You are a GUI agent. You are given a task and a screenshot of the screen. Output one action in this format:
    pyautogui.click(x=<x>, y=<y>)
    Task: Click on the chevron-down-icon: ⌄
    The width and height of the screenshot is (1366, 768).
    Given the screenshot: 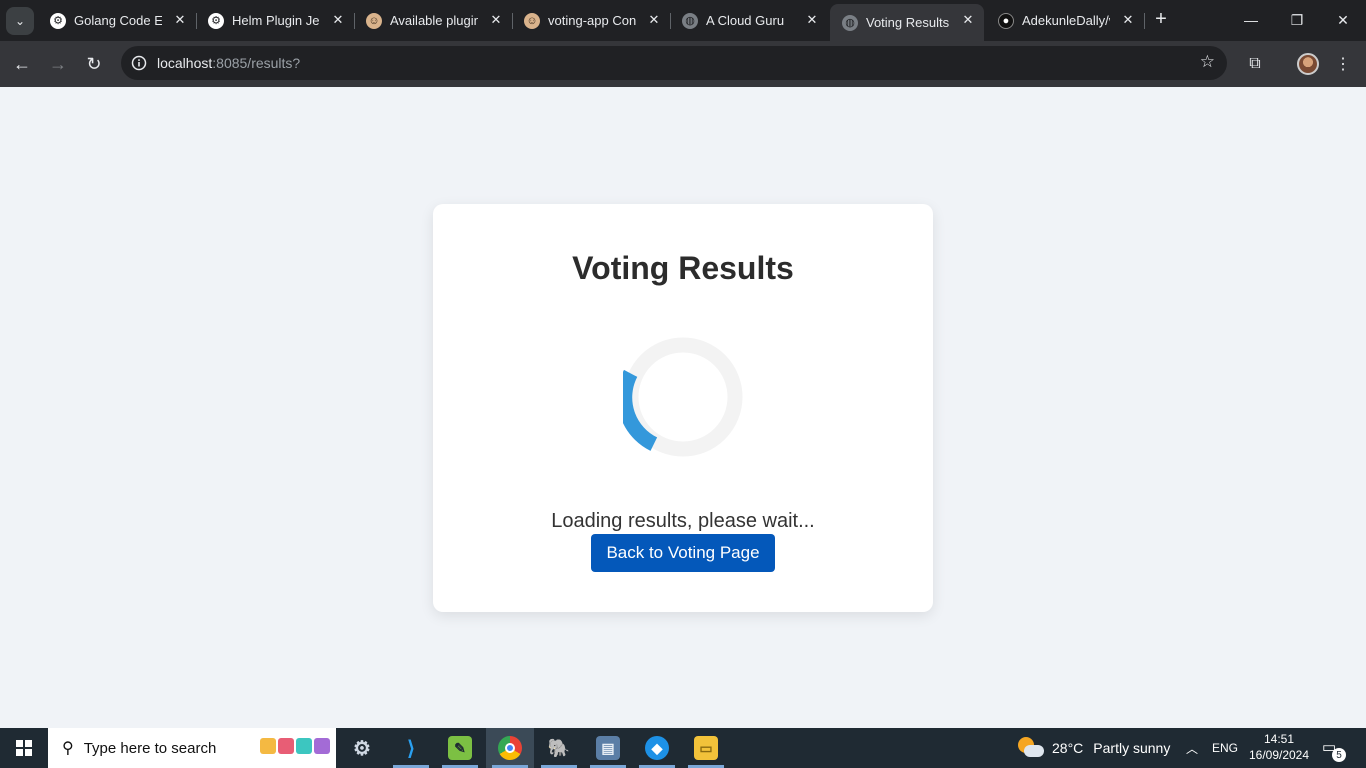 What is the action you would take?
    pyautogui.click(x=20, y=21)
    